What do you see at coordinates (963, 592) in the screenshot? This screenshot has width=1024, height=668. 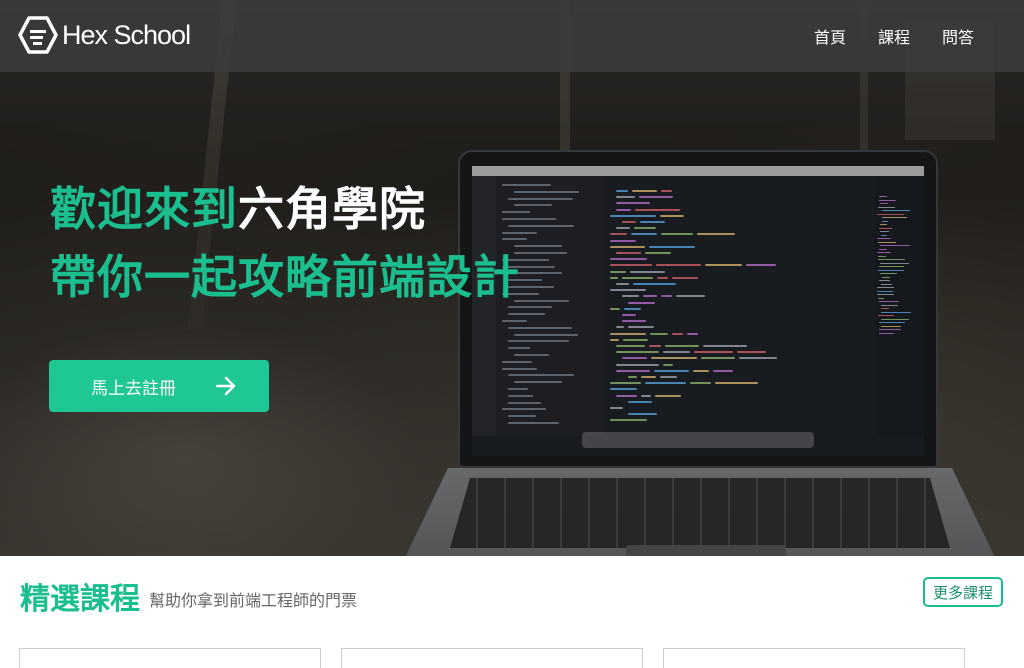 I see `more-courses-button: 更多課程` at bounding box center [963, 592].